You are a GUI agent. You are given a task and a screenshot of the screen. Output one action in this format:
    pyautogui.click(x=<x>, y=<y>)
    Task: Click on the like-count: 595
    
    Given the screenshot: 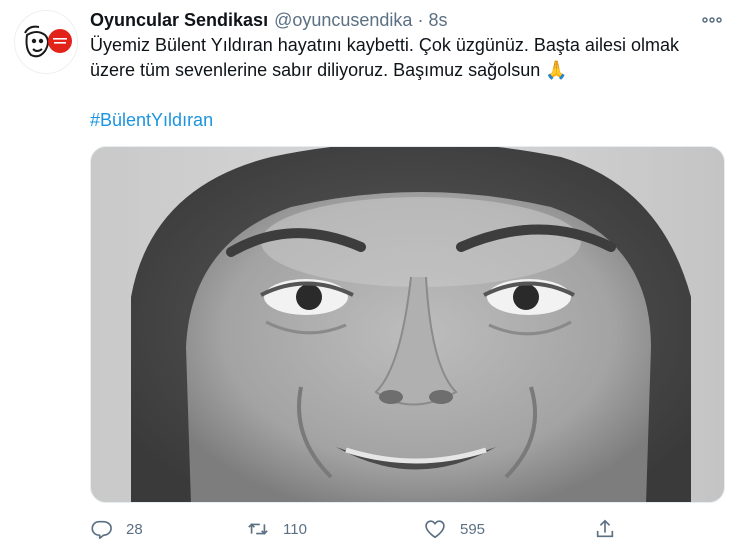 What is the action you would take?
    pyautogui.click(x=473, y=529)
    